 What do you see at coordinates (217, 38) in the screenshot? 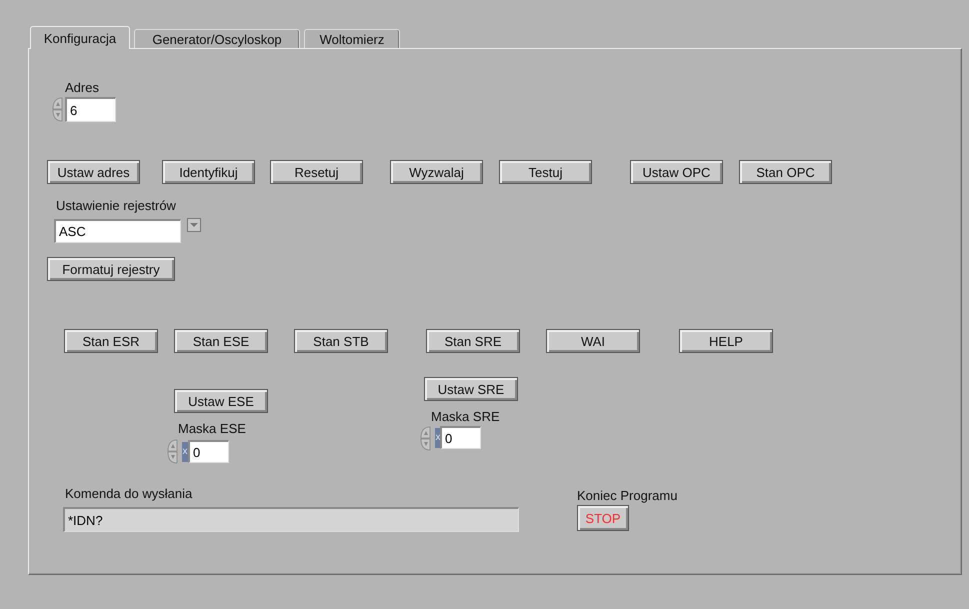
I see `tab: Generator/Oscyloskop` at bounding box center [217, 38].